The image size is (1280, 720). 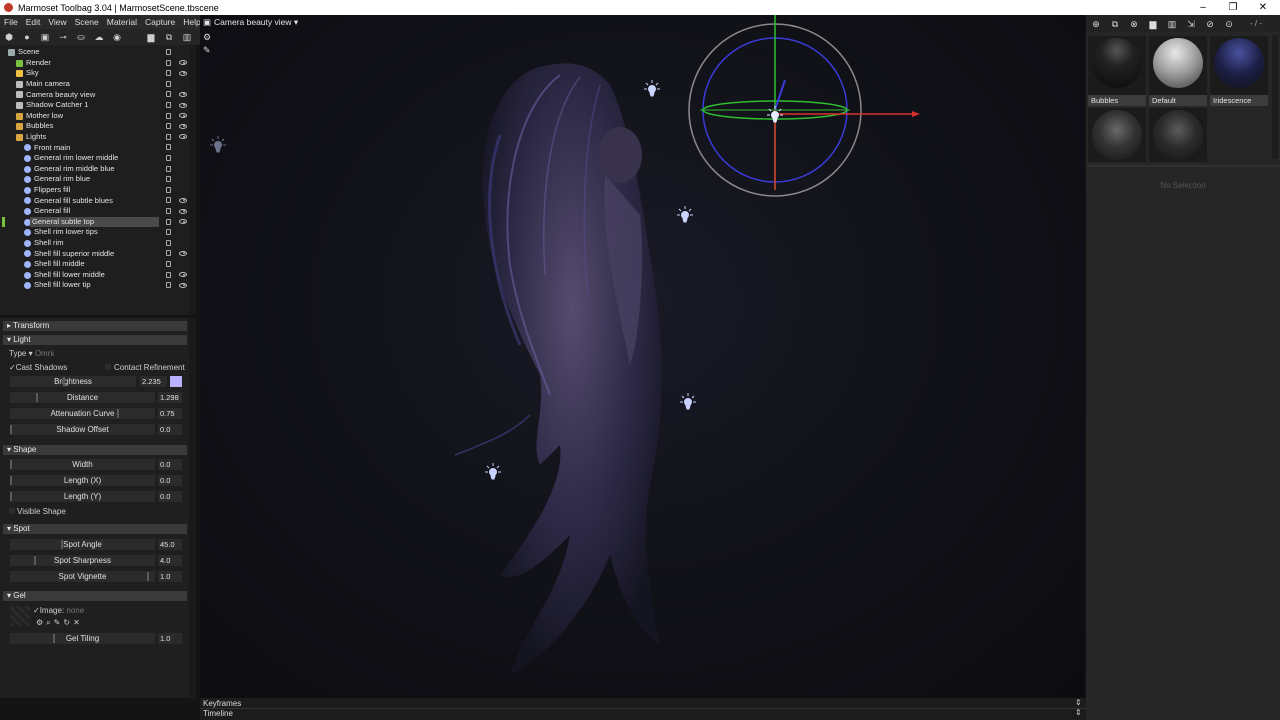 What do you see at coordinates (153, 381) in the screenshot?
I see `slider-value: 2.235` at bounding box center [153, 381].